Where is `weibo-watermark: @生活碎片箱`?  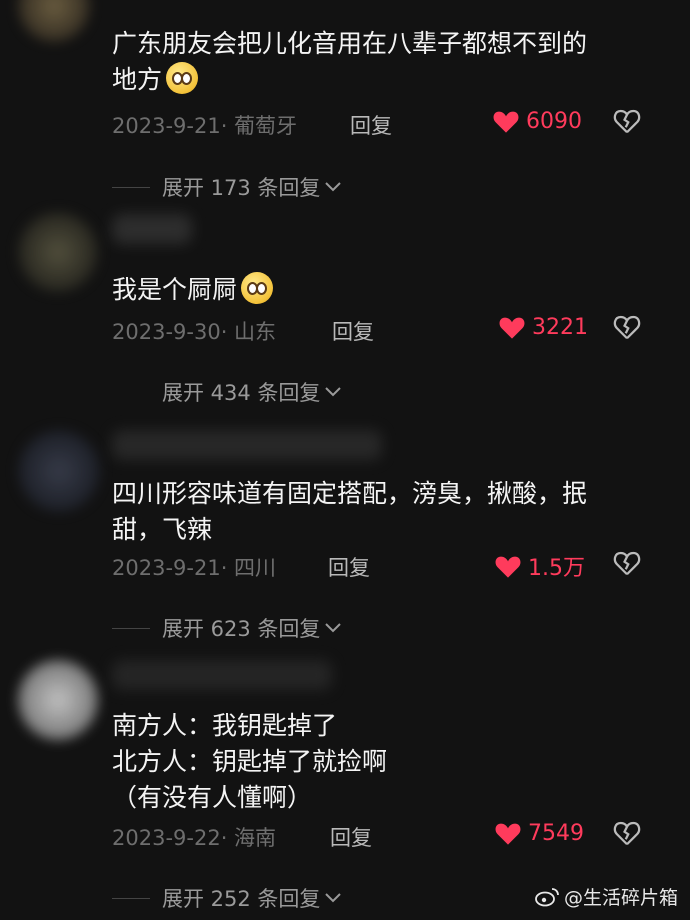
weibo-watermark: @生活碎片箱 is located at coordinates (606, 896).